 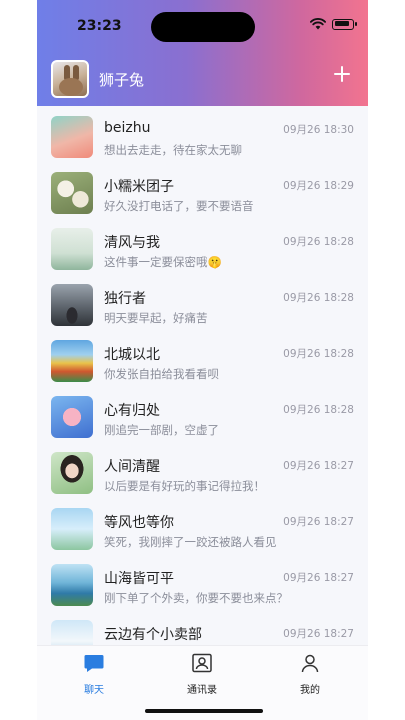 I want to click on chat-item: 山海皆可平 09月26 18:27 刚下单了个外卖，你要不要也来点？, so click(x=202, y=584).